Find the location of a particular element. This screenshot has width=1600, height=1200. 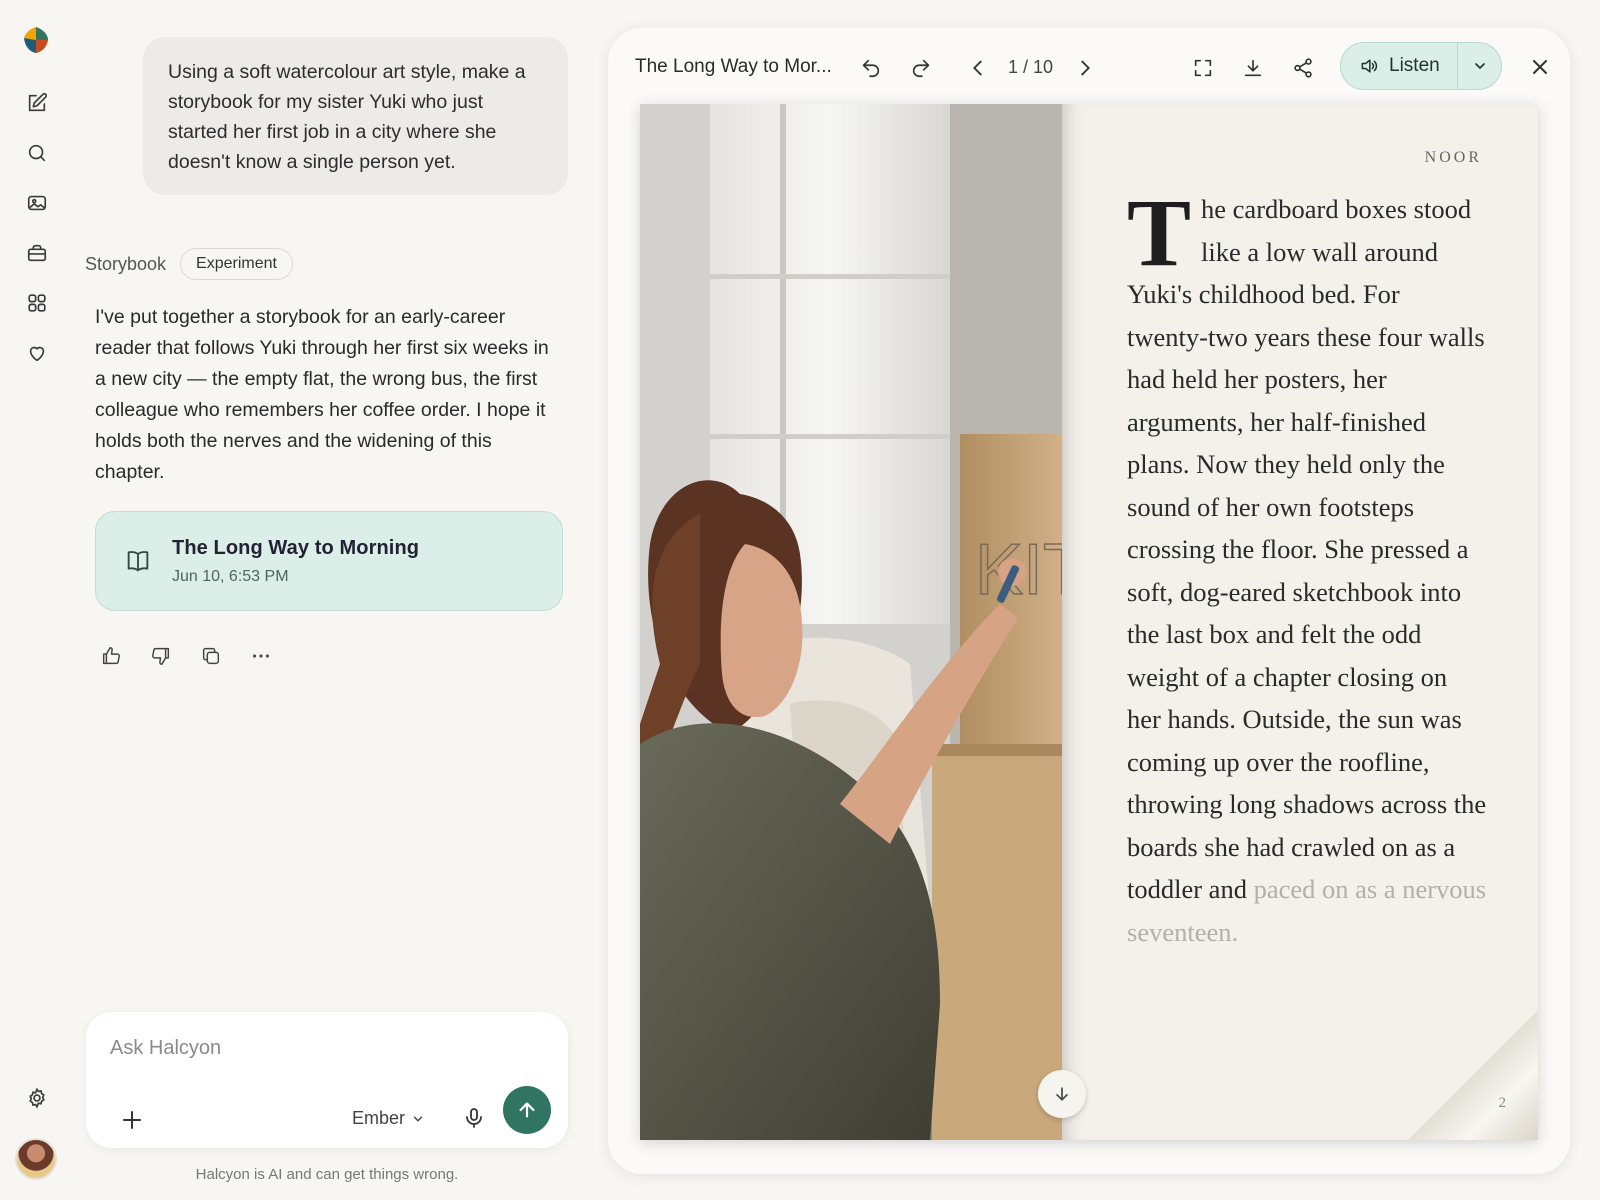

response-tags: Storybook Experiment is located at coordinates (189, 264).